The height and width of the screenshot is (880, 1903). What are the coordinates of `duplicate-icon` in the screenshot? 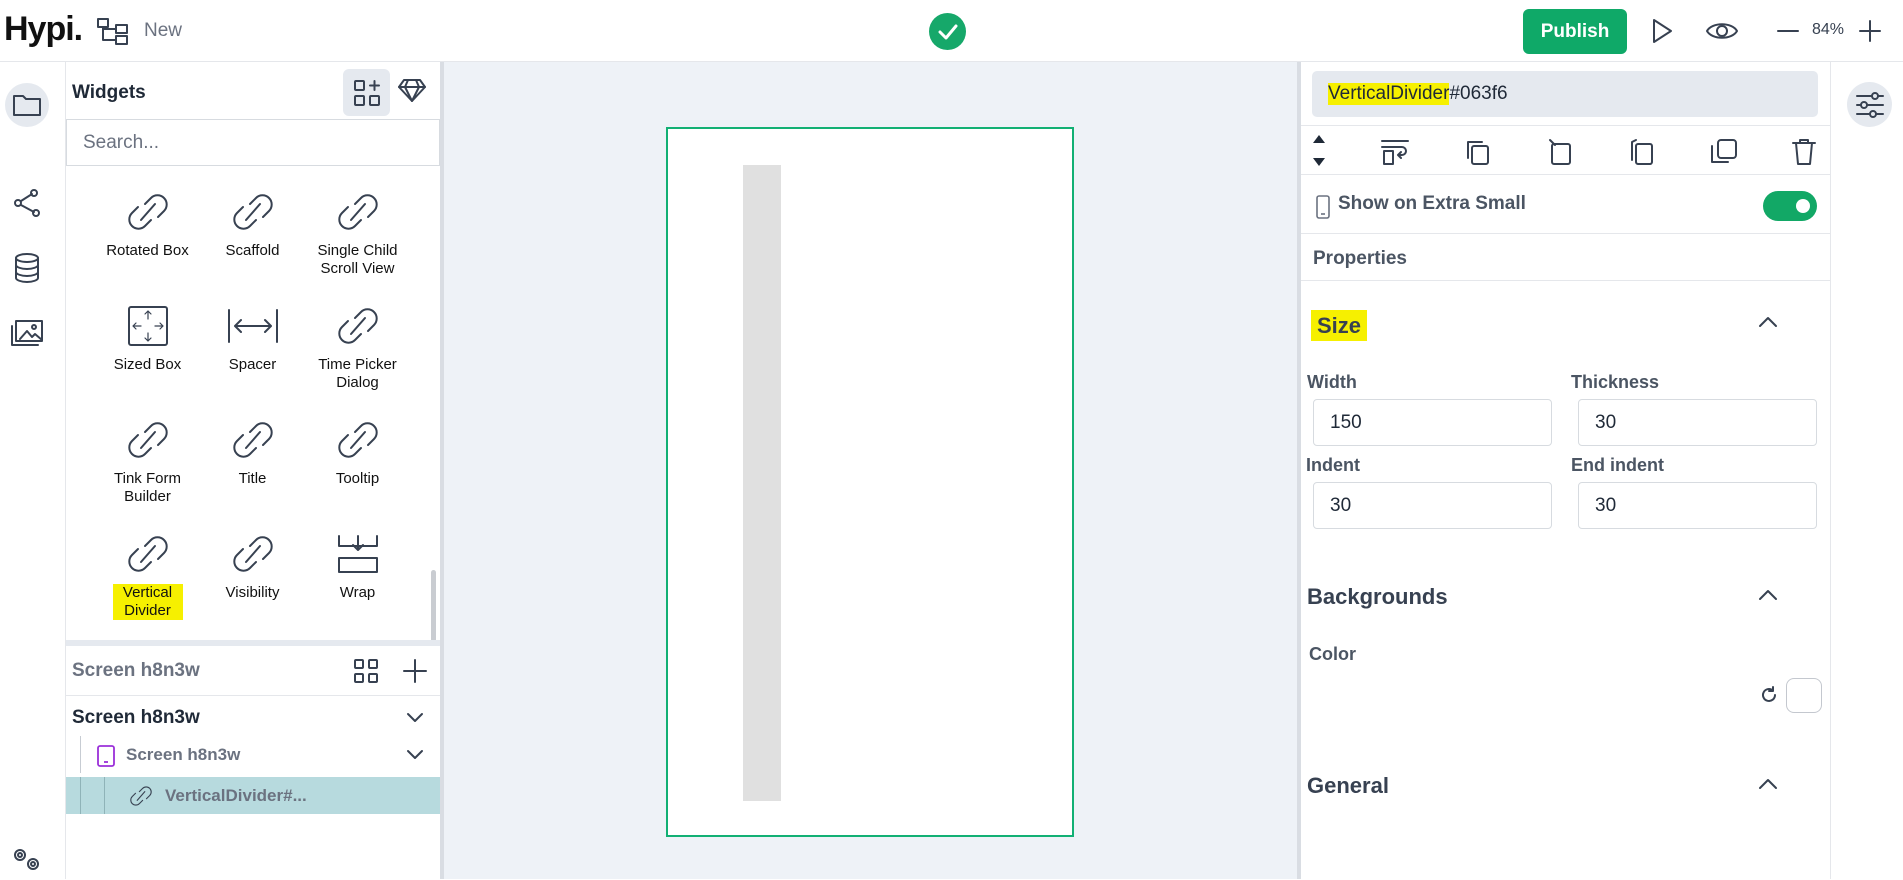 It's located at (1723, 152).